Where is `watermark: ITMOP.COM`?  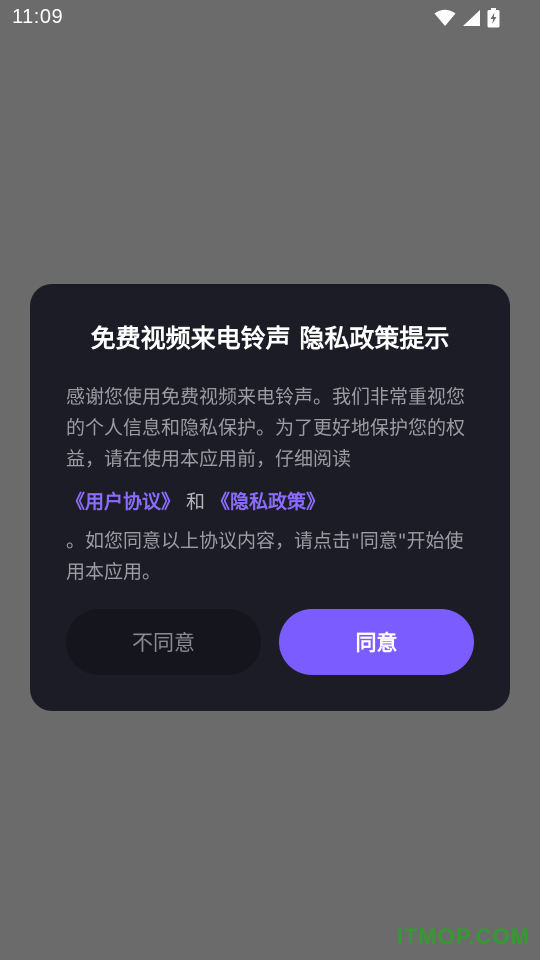 watermark: ITMOP.COM is located at coordinates (463, 936).